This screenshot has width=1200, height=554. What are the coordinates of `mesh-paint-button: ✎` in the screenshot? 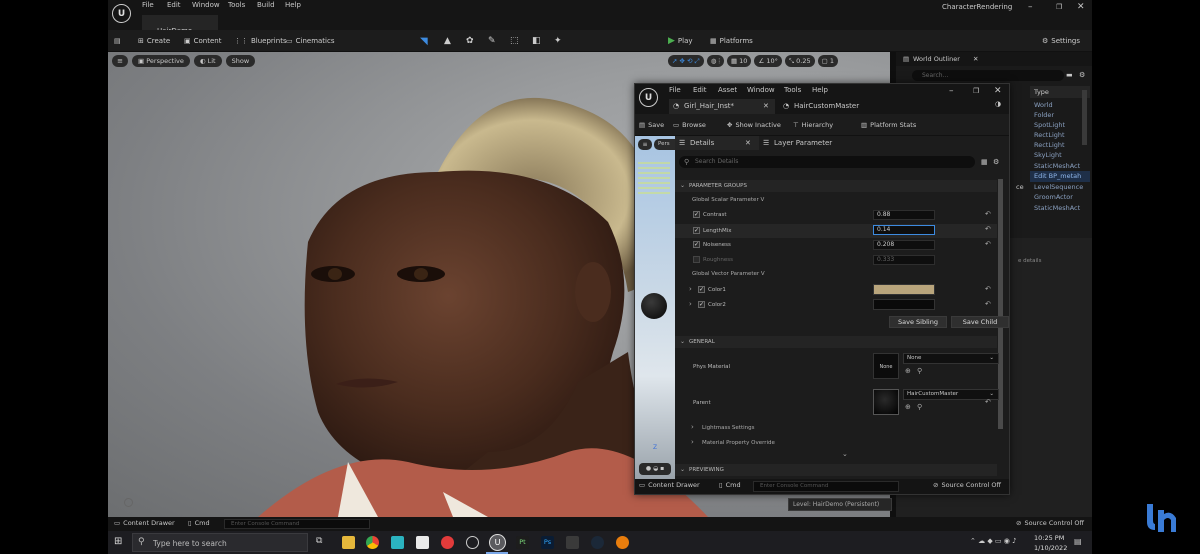 It's located at (492, 41).